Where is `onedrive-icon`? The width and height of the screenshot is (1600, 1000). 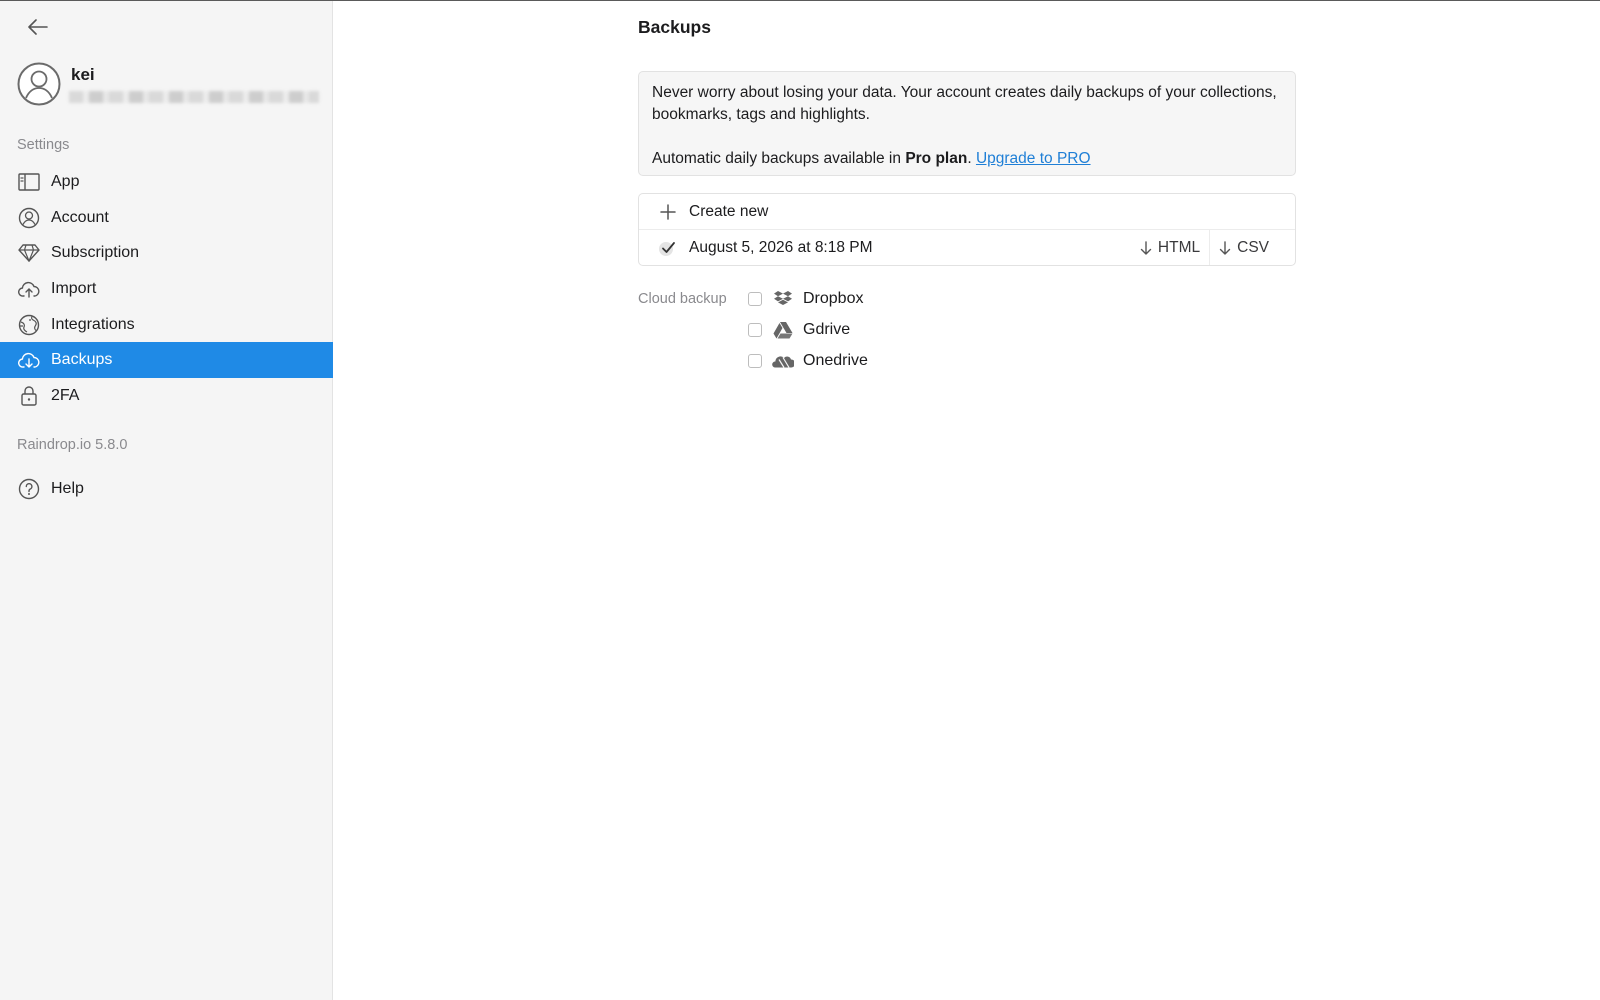
onedrive-icon is located at coordinates (783, 361).